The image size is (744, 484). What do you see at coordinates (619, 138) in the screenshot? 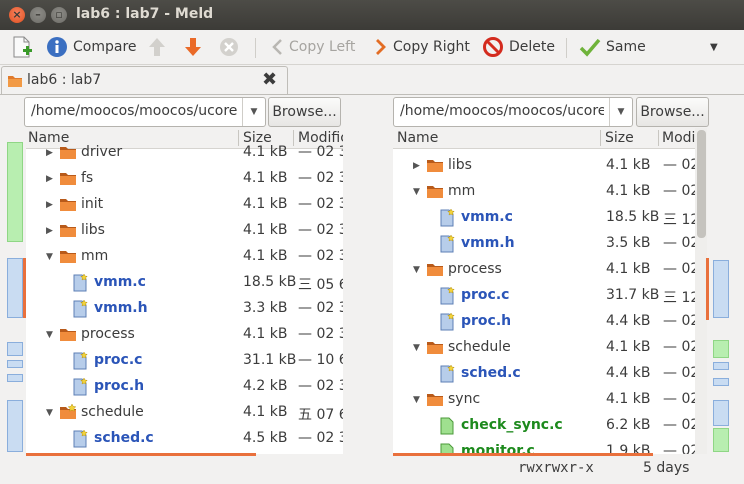
I see `size-column-header: Size` at bounding box center [619, 138].